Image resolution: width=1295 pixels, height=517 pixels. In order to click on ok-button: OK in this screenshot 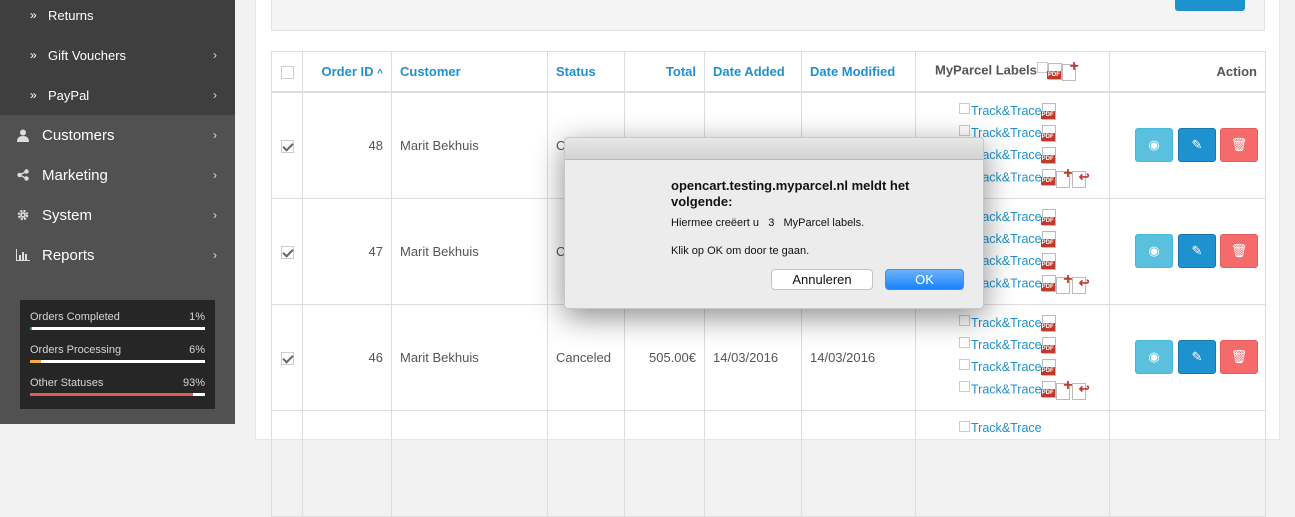, I will do `click(924, 279)`.